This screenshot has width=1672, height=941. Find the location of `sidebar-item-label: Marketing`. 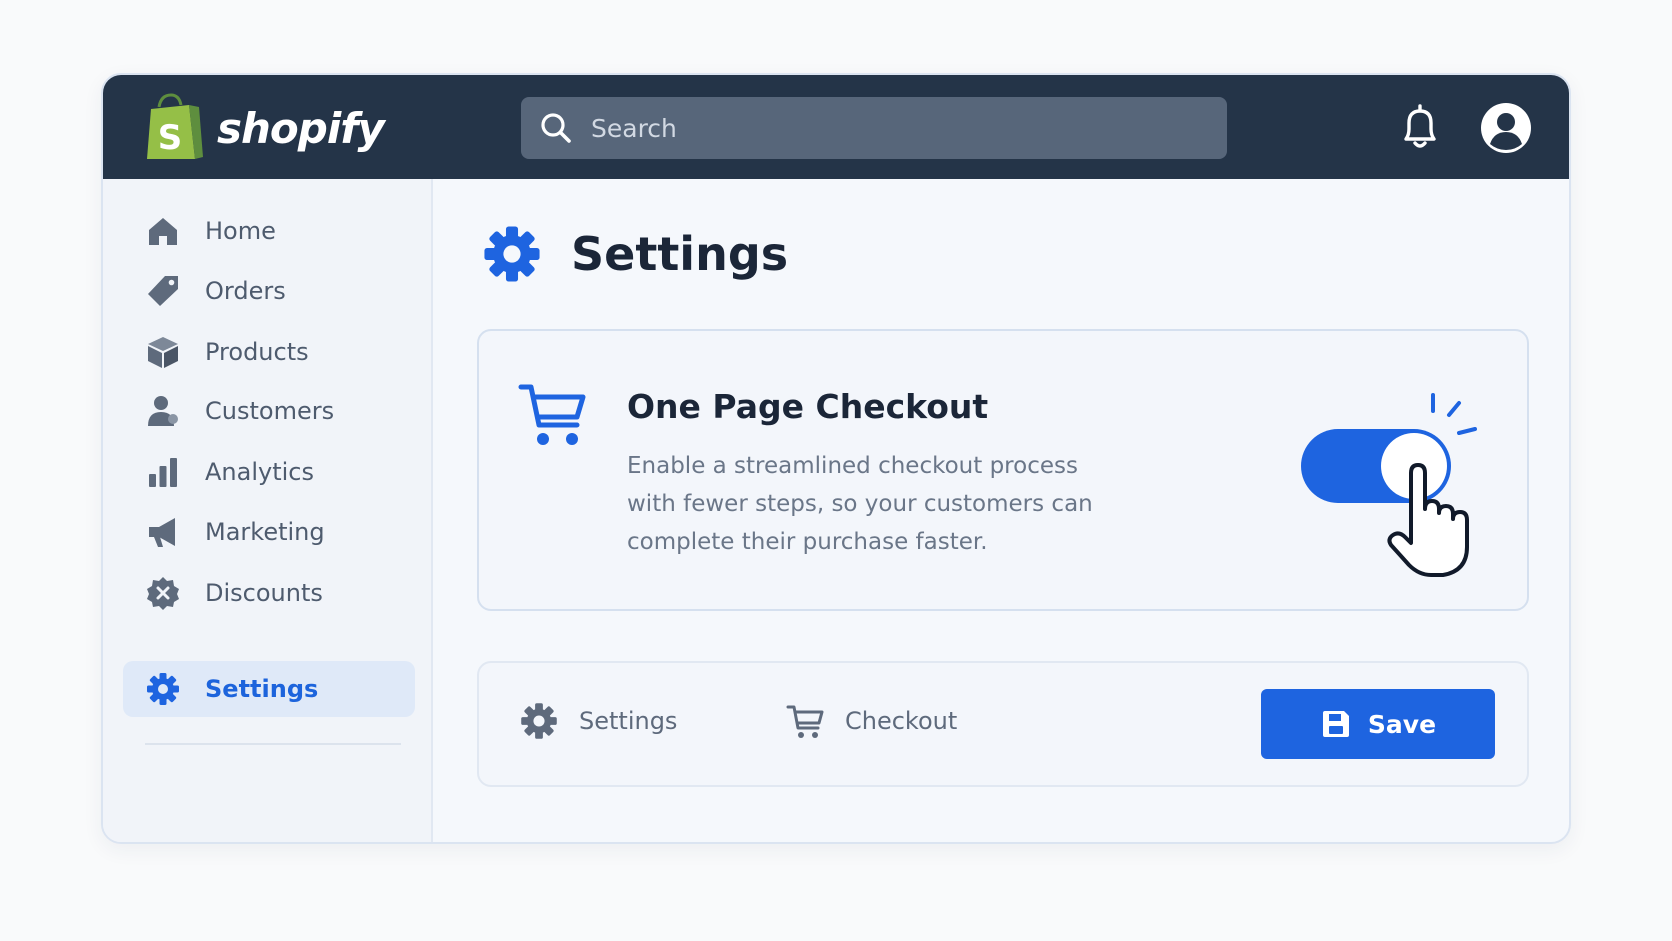

sidebar-item-label: Marketing is located at coordinates (265, 532).